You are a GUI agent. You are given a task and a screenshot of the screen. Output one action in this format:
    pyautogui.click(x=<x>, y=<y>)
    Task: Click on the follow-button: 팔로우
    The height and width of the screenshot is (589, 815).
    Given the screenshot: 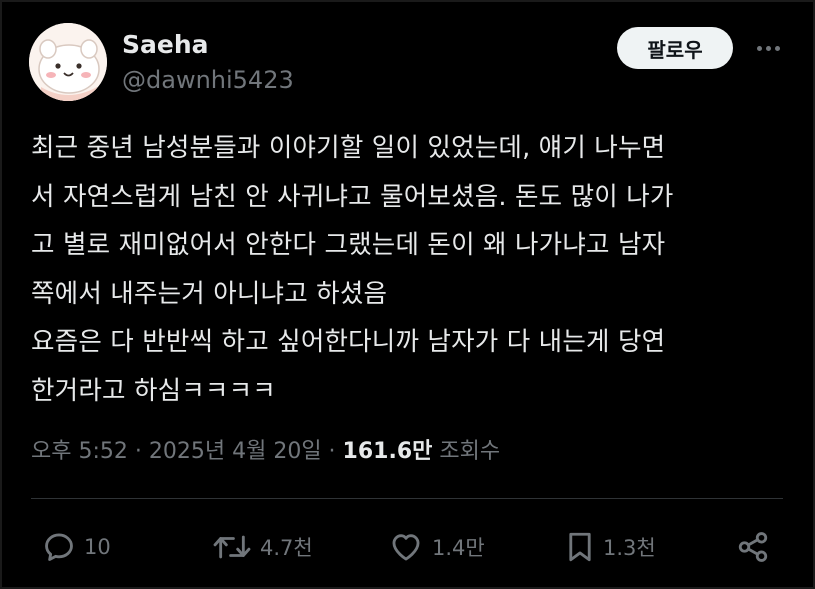 What is the action you would take?
    pyautogui.click(x=675, y=48)
    